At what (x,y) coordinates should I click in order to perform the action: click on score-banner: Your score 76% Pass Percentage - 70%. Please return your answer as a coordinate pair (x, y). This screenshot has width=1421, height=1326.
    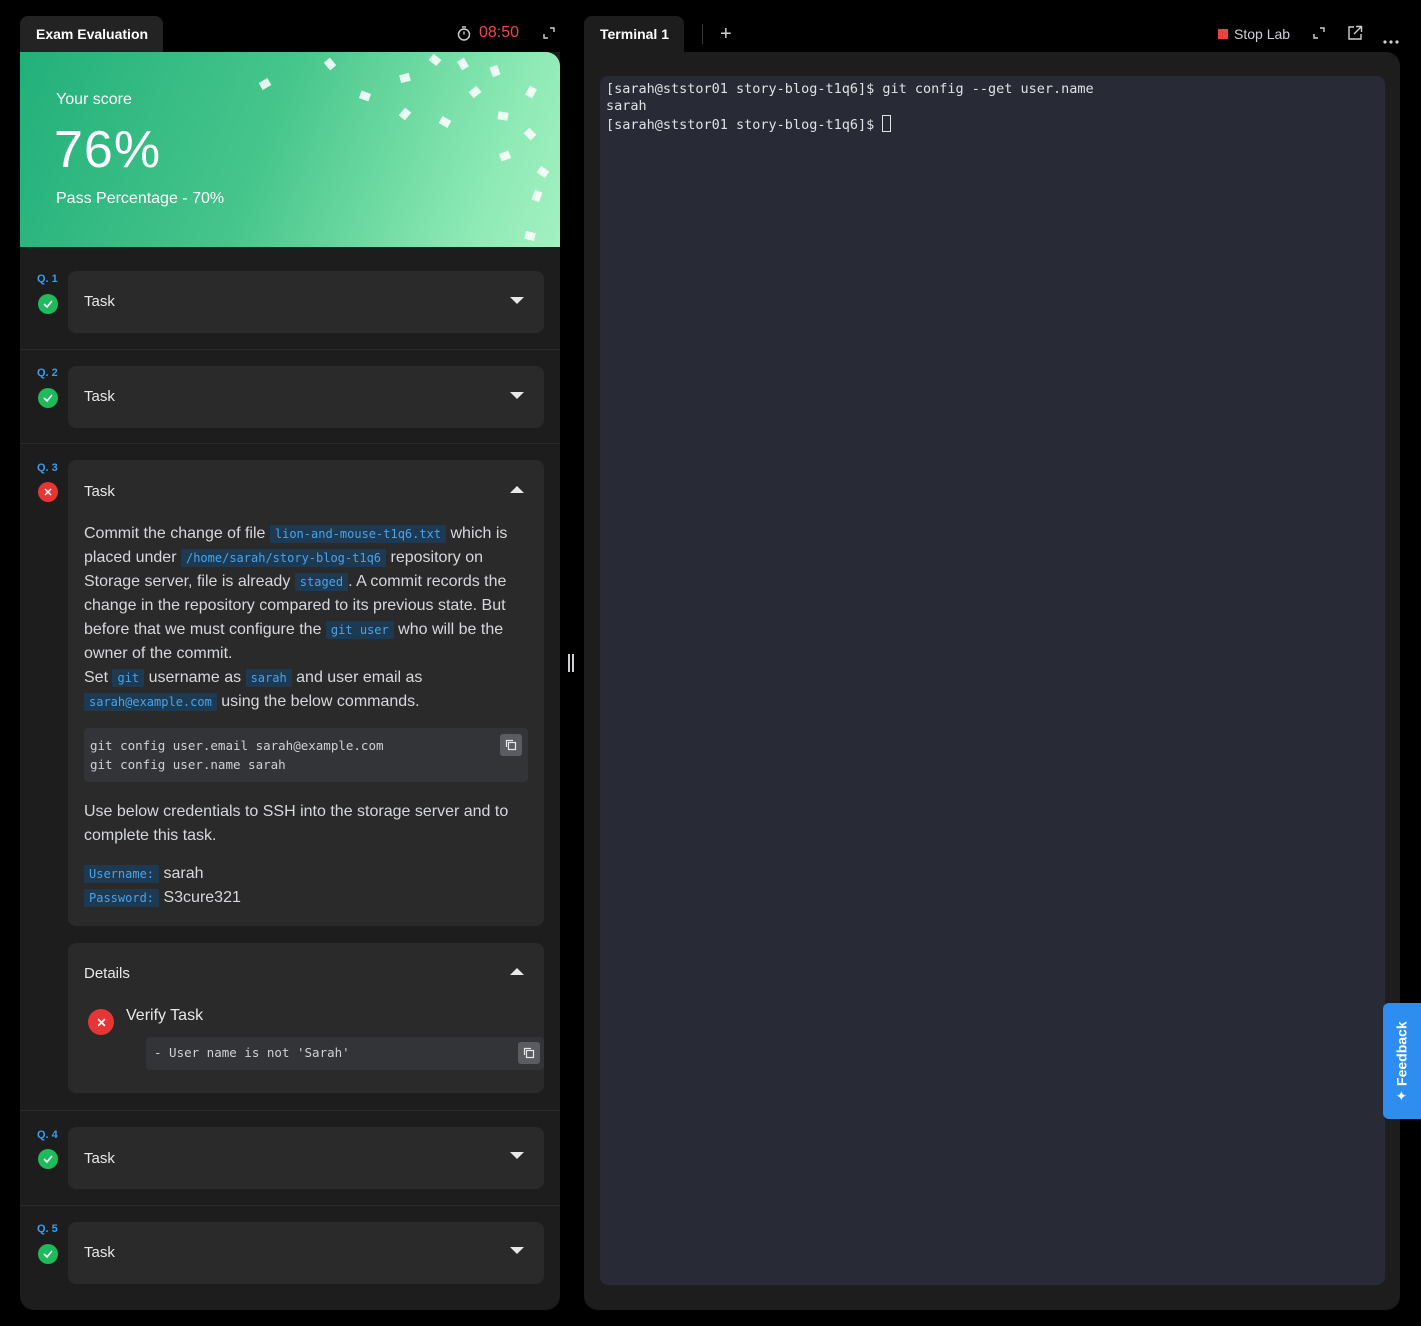
    Looking at the image, I should click on (290, 149).